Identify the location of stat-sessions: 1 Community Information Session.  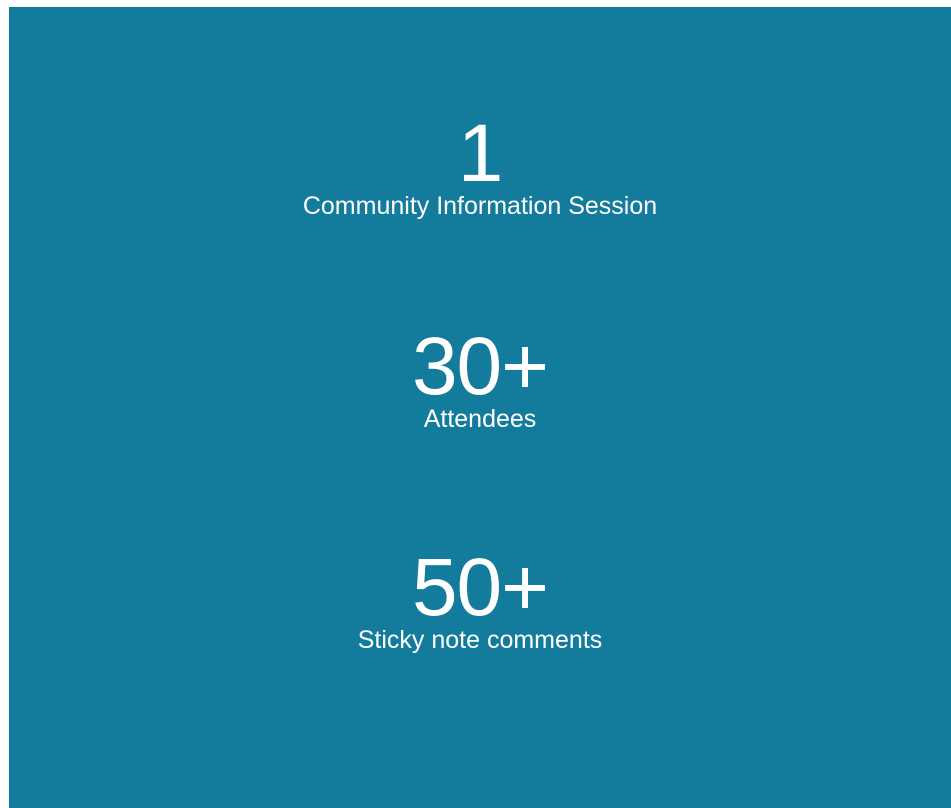
(480, 164).